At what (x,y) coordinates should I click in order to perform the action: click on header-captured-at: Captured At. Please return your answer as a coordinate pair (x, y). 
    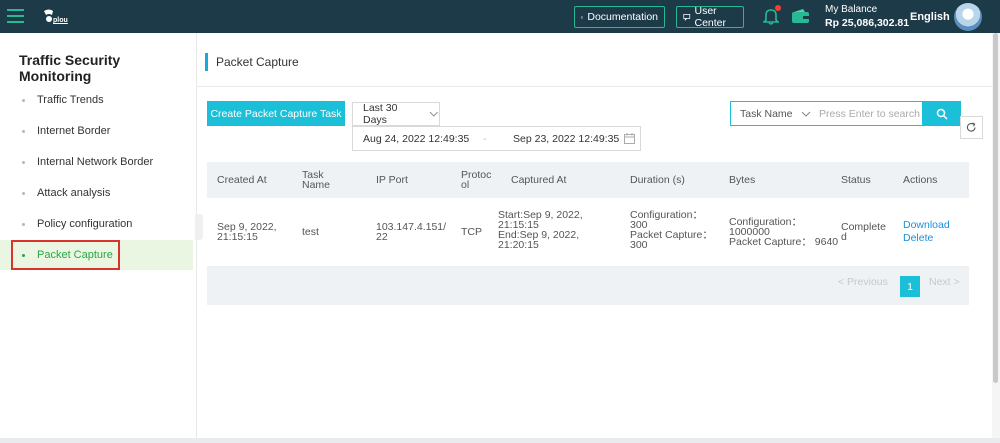
    Looking at the image, I should click on (539, 180).